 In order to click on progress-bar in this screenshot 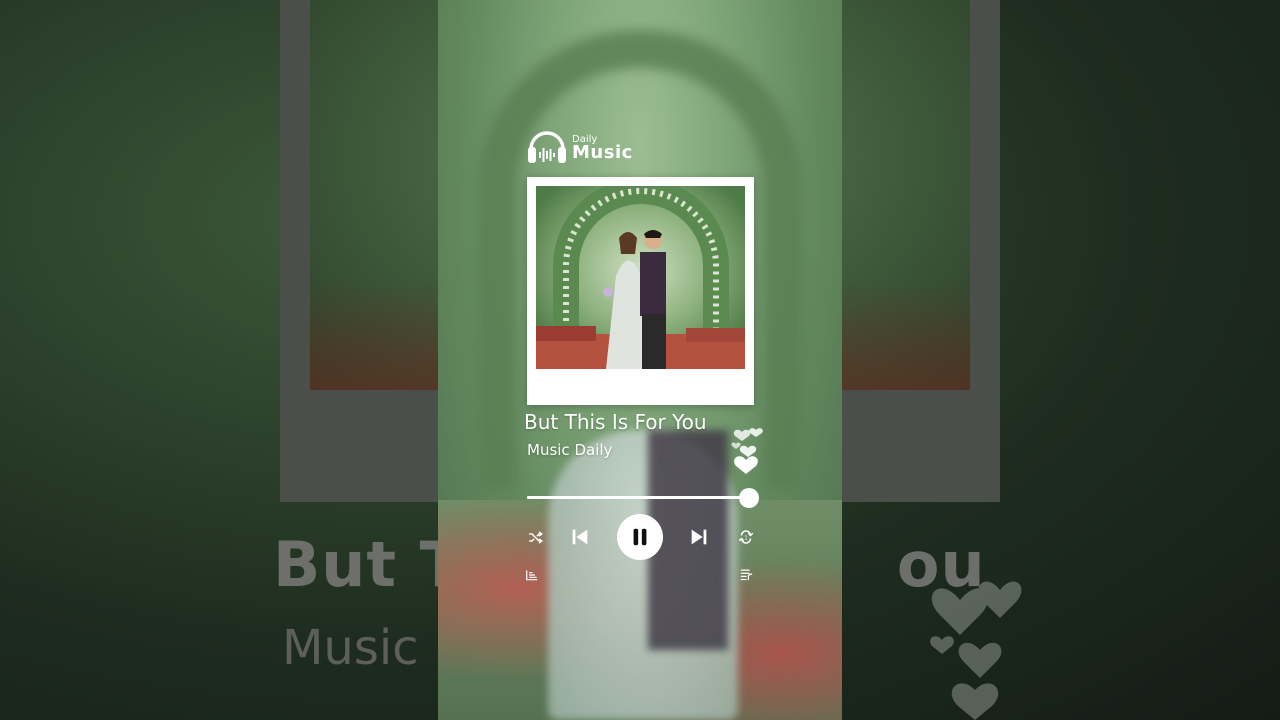, I will do `click(638, 497)`.